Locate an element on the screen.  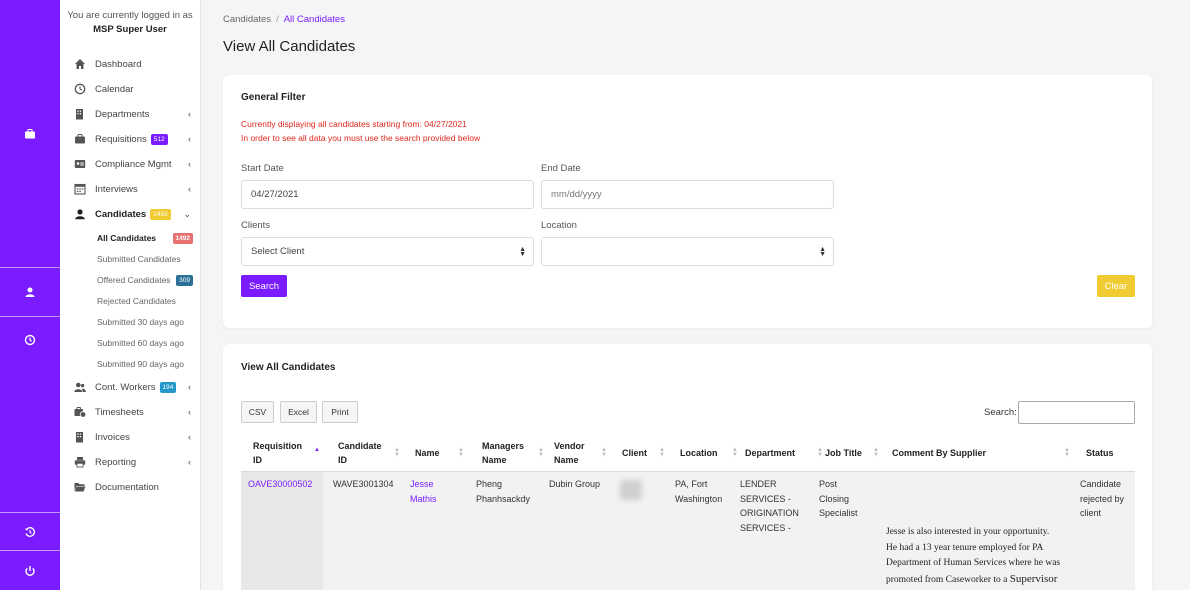
sidebar-subitem-label: Rejected Candidates is located at coordinates (136, 301).